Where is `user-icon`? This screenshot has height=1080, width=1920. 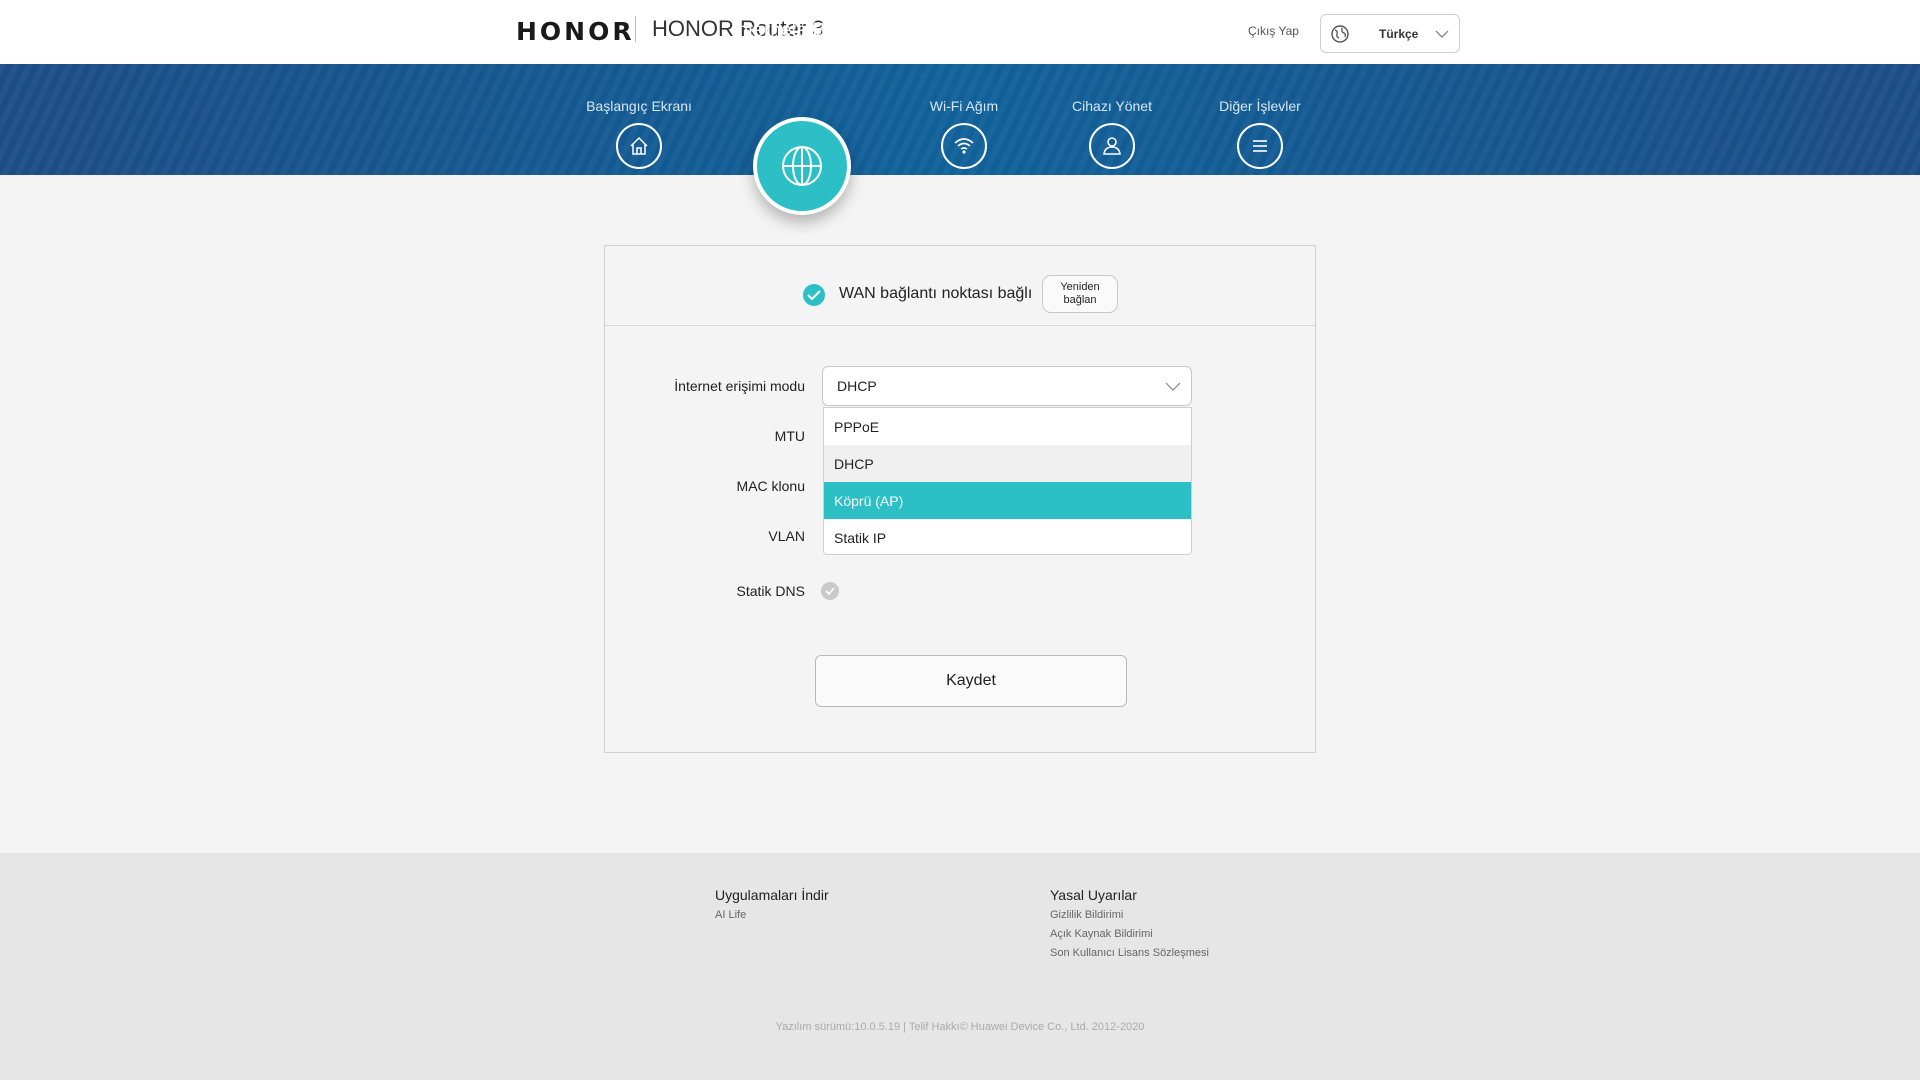
user-icon is located at coordinates (1112, 146).